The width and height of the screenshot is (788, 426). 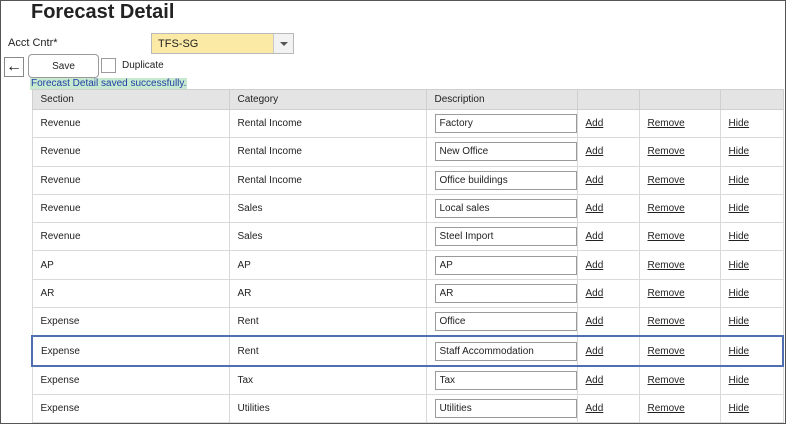 What do you see at coordinates (679, 99) in the screenshot?
I see `header-remove` at bounding box center [679, 99].